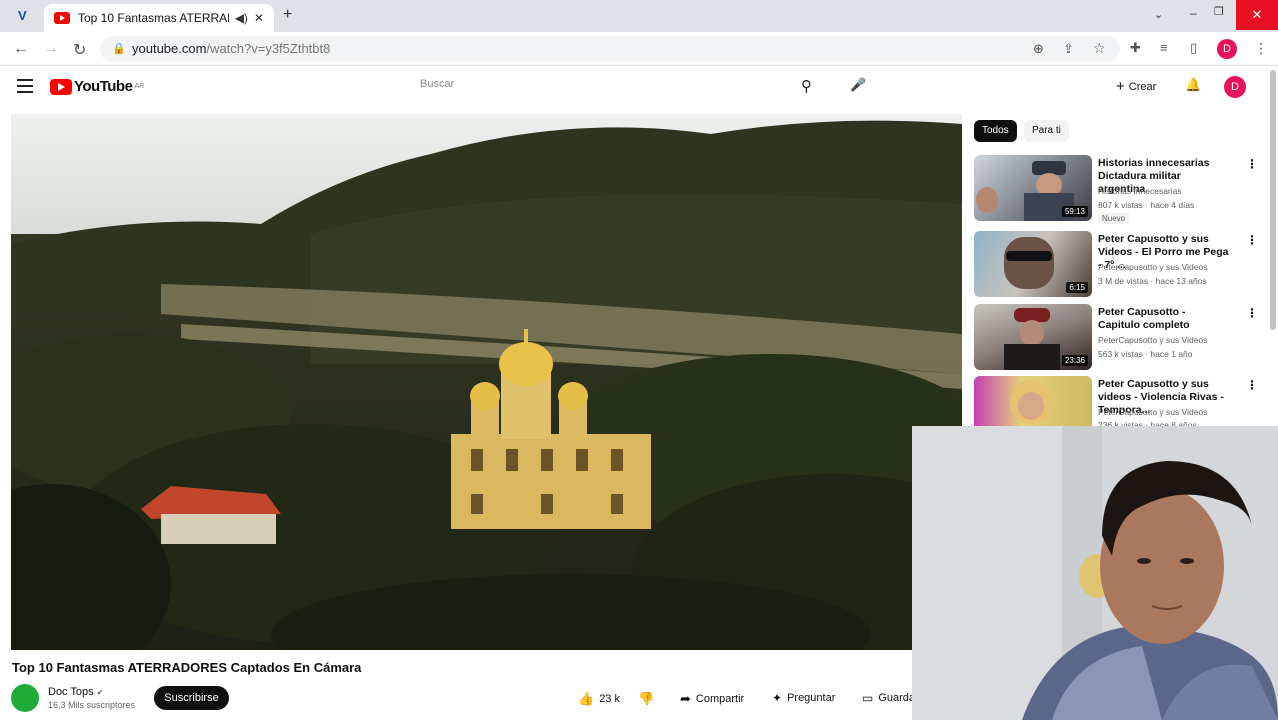 This screenshot has width=1278, height=720. I want to click on lock-icon: 🔒, so click(119, 49).